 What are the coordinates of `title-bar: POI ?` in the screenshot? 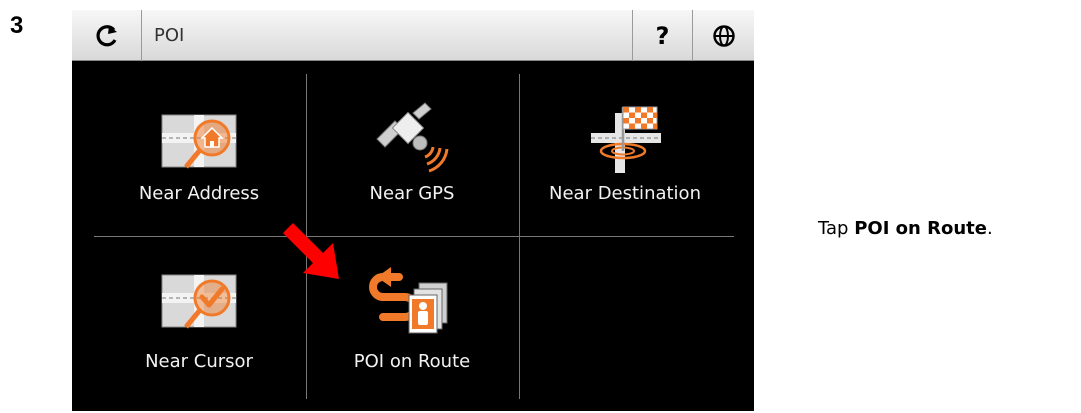 It's located at (413, 35).